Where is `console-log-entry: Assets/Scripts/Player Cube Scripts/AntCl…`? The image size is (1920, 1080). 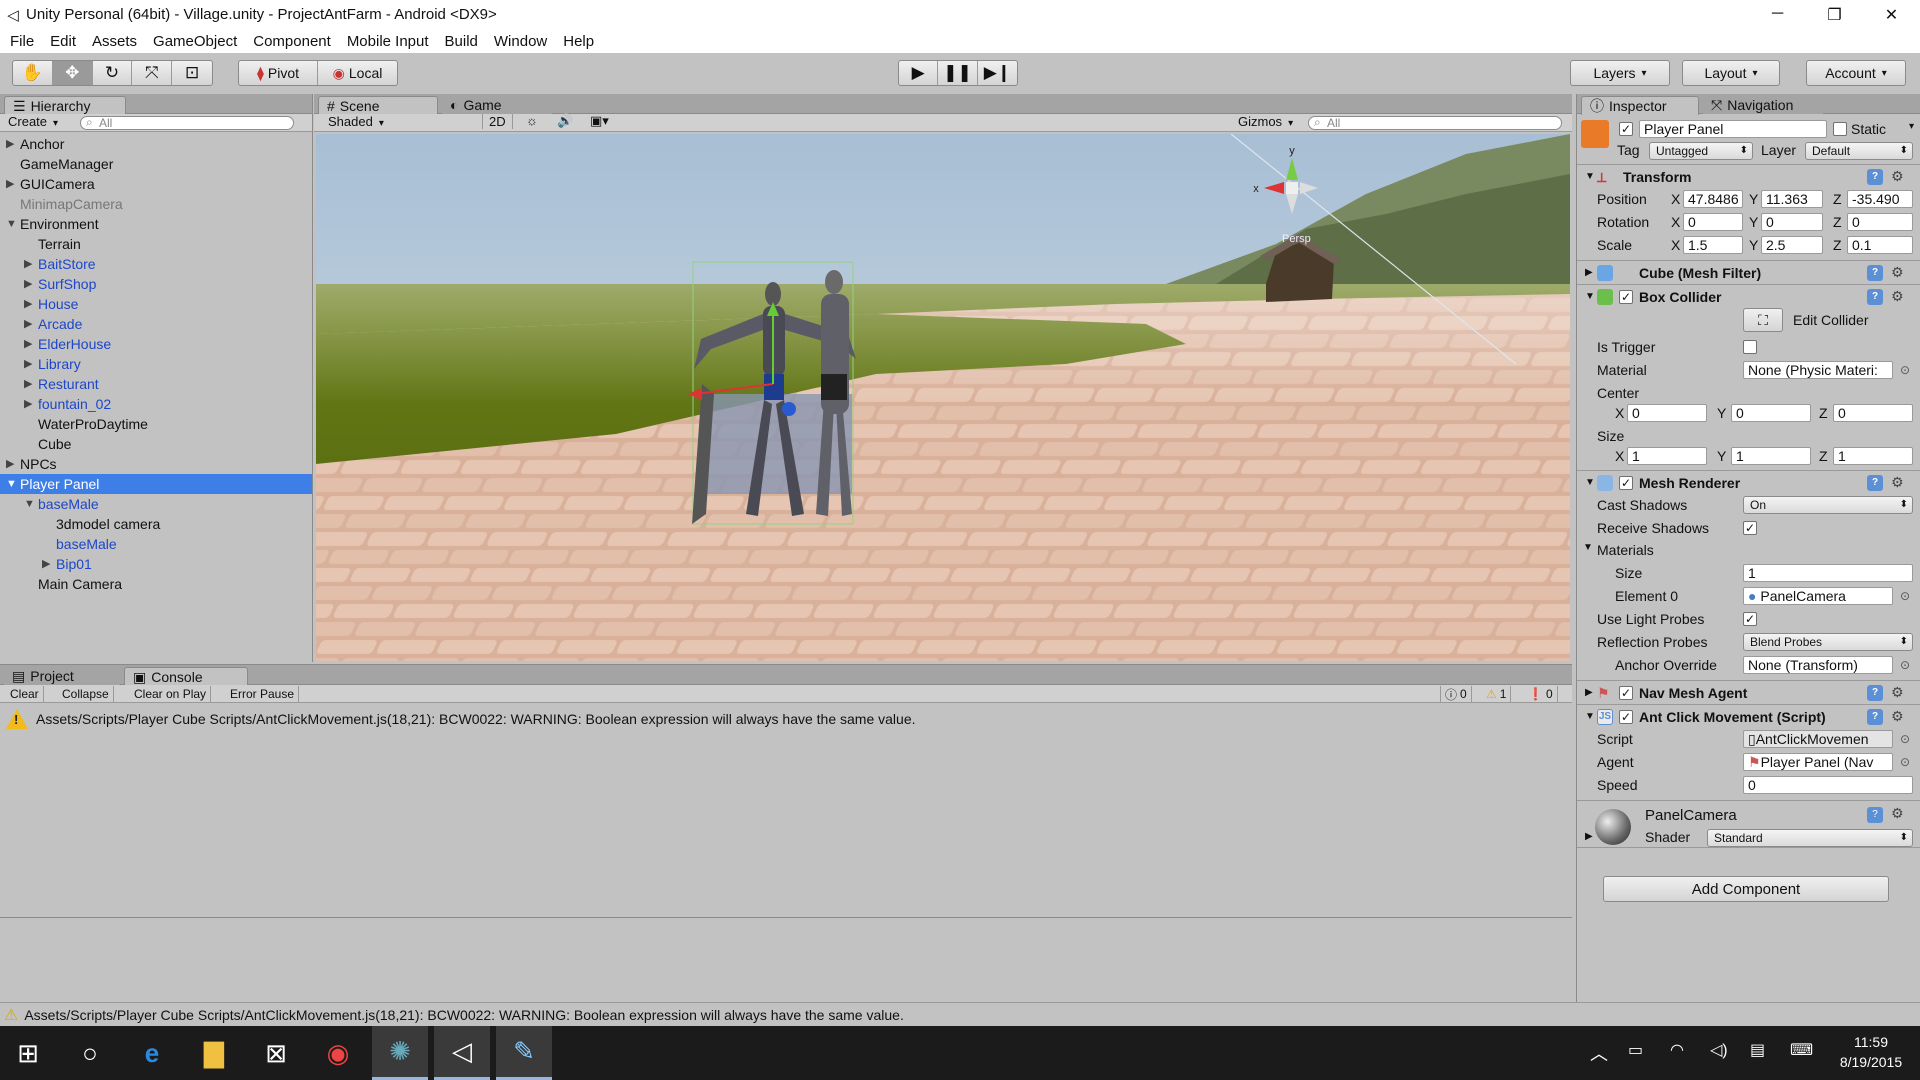
console-log-entry: Assets/Scripts/Player Cube Scripts/AntCl… is located at coordinates (786, 719).